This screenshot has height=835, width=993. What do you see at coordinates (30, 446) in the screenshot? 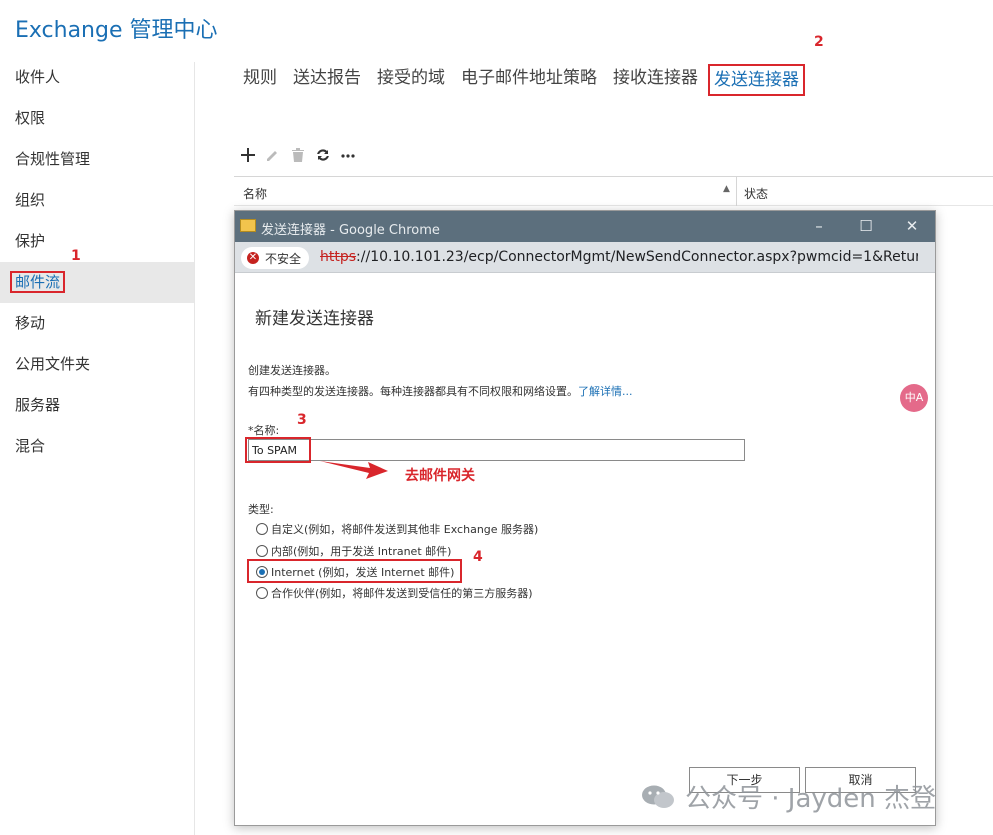
I see `nav-item-label: 混合` at bounding box center [30, 446].